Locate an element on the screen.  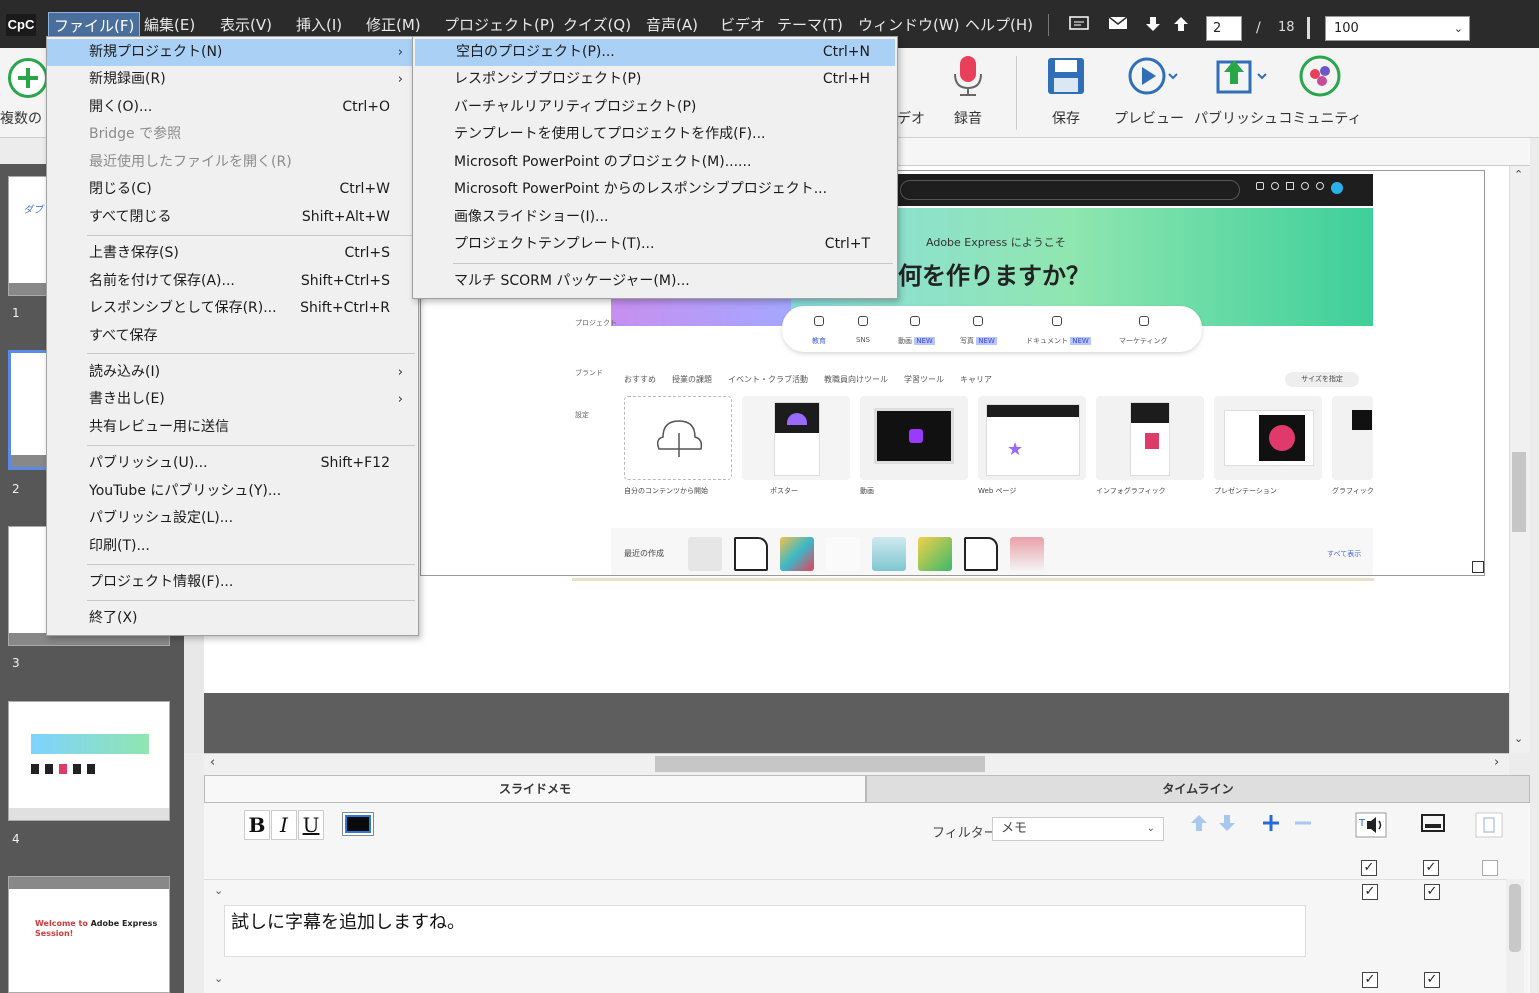
menu-view: 表示(V) is located at coordinates (246, 25).